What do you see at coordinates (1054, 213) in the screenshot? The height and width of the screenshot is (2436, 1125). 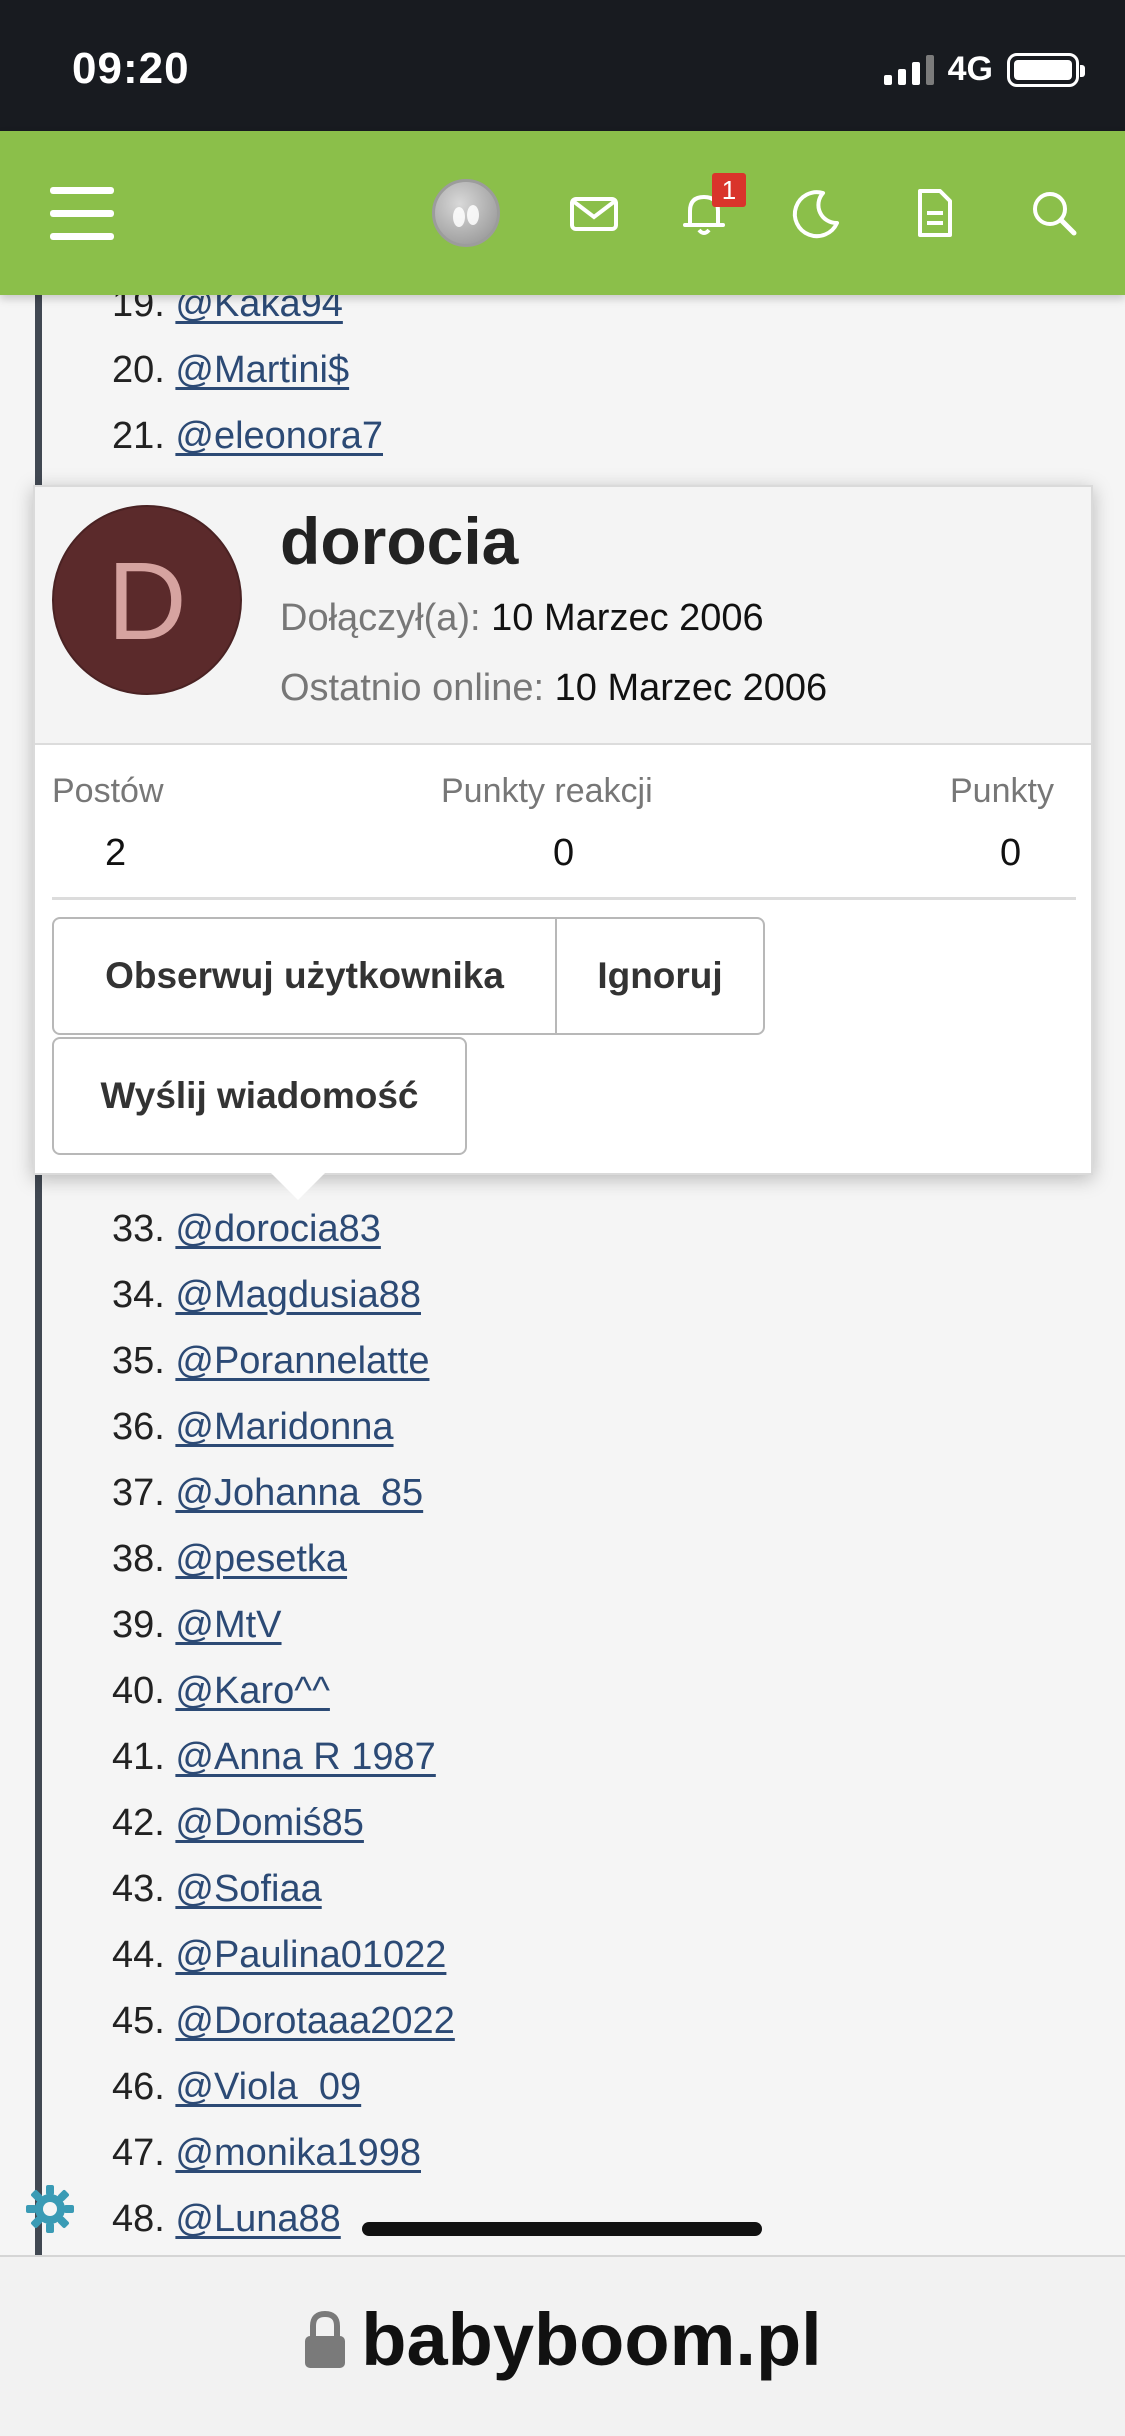 I see `search-icon` at bounding box center [1054, 213].